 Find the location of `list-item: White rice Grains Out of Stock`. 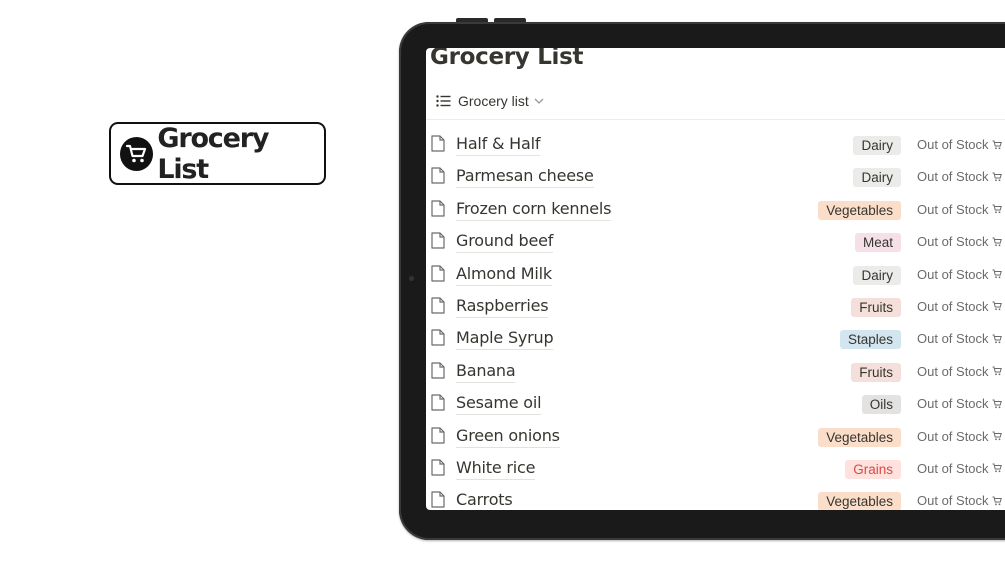

list-item: White rice Grains Out of Stock is located at coordinates (715, 469).